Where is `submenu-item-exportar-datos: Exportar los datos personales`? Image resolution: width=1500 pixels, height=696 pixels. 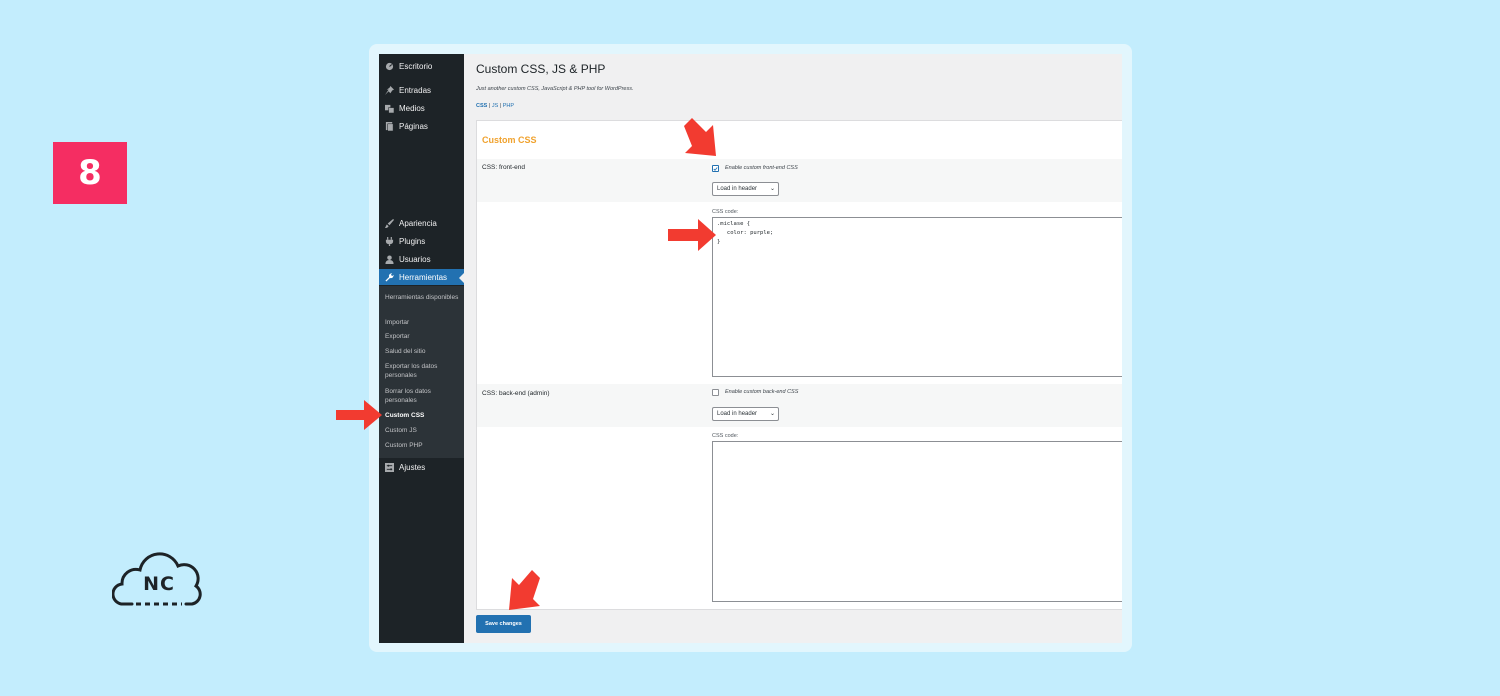
submenu-item-exportar-datos: Exportar los datos personales is located at coordinates (423, 371).